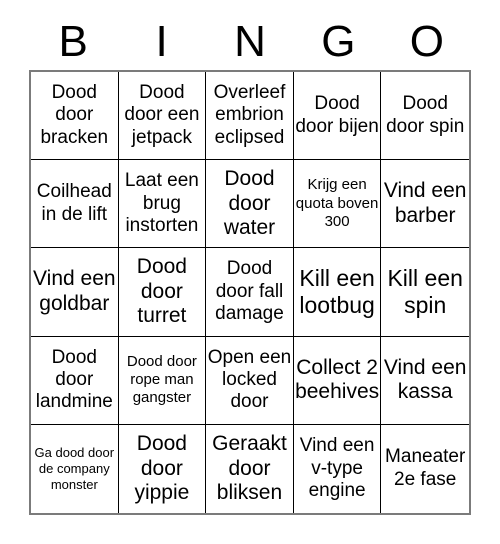 The width and height of the screenshot is (500, 544). I want to click on bingo-cell-r4c4: Collect 2 beehives, so click(337, 380).